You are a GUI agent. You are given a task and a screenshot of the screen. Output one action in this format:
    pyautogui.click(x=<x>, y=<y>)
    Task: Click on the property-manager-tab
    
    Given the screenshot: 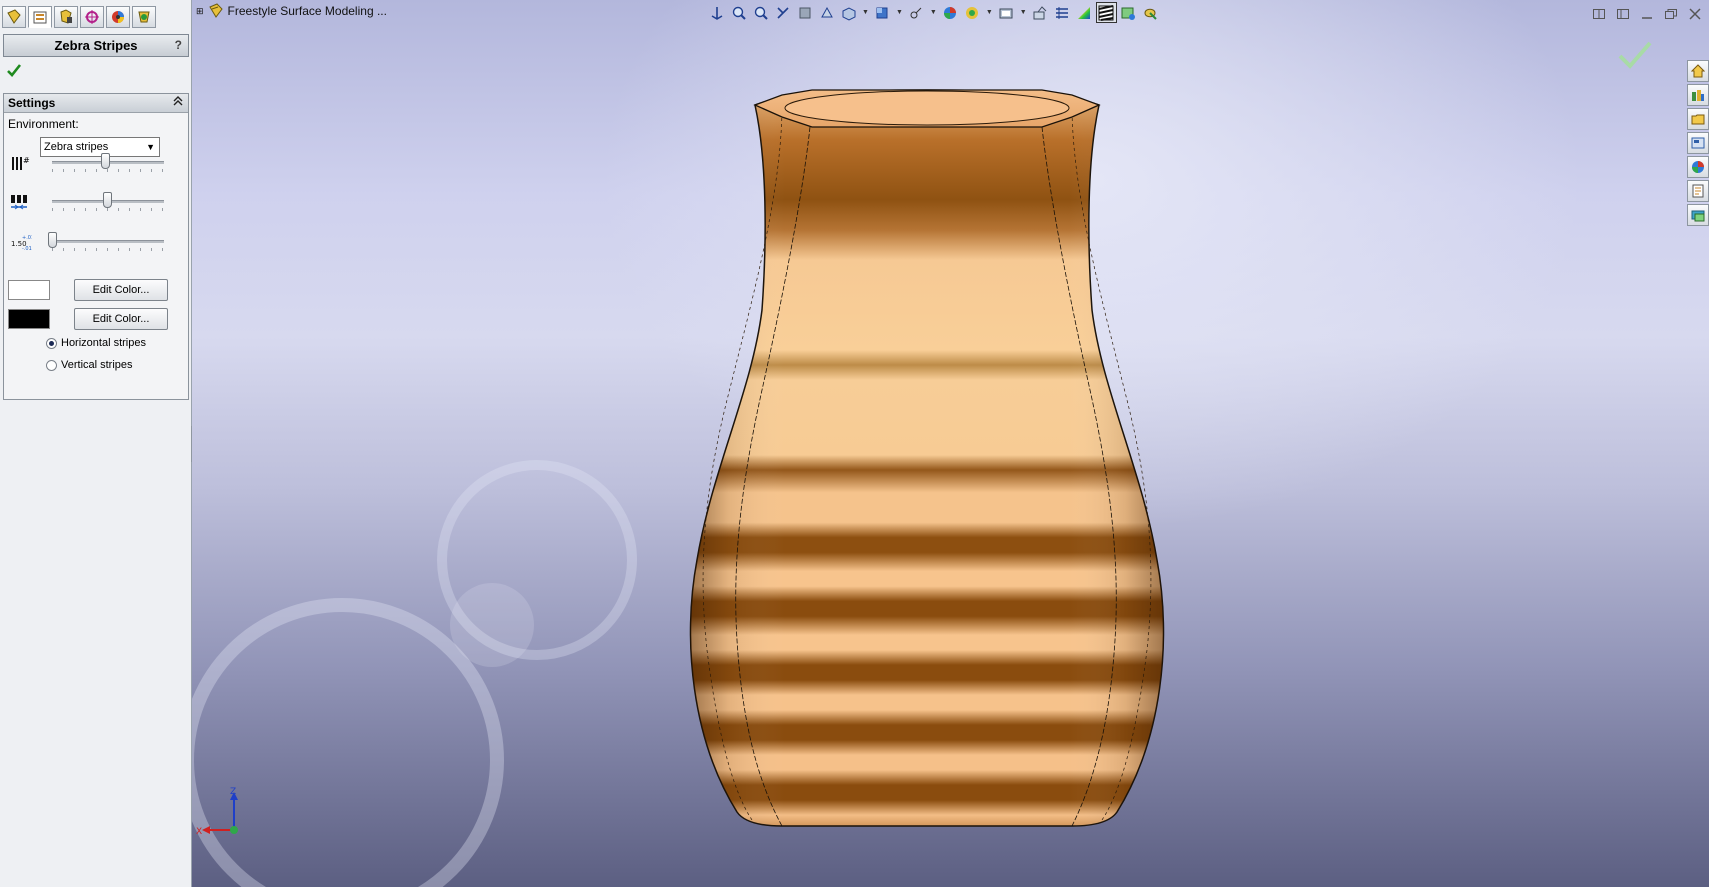 What is the action you would take?
    pyautogui.click(x=40, y=17)
    